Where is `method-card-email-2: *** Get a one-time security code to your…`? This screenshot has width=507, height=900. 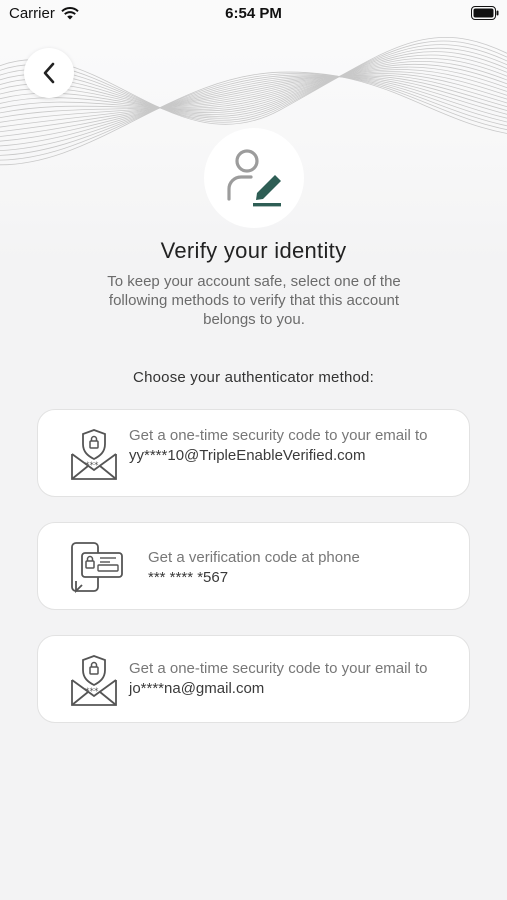
method-card-email-2: *** Get a one-time security code to your… is located at coordinates (253, 679).